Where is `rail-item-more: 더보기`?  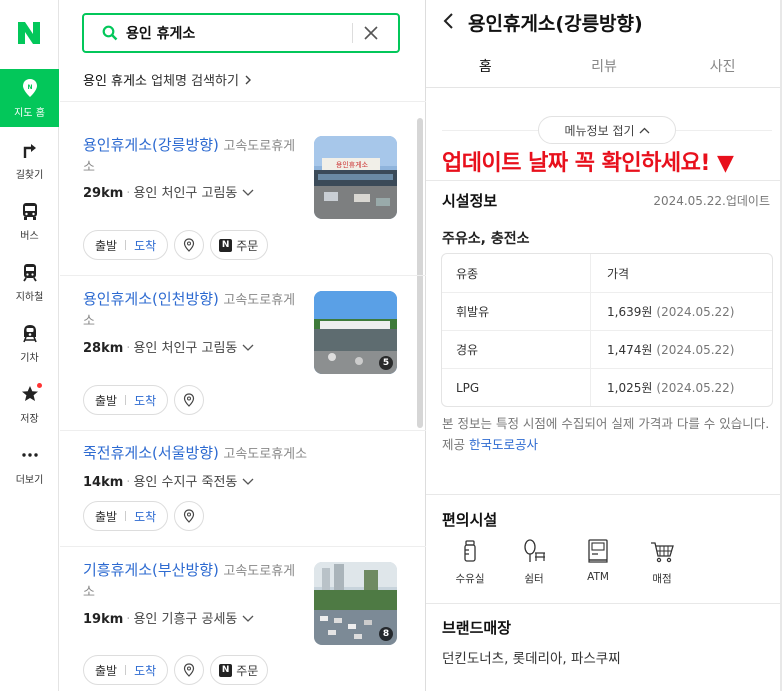
rail-item-more: 더보기 is located at coordinates (29, 465).